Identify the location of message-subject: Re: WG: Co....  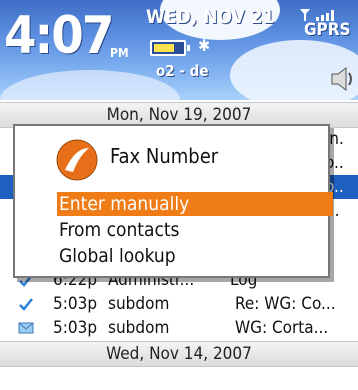
(285, 304).